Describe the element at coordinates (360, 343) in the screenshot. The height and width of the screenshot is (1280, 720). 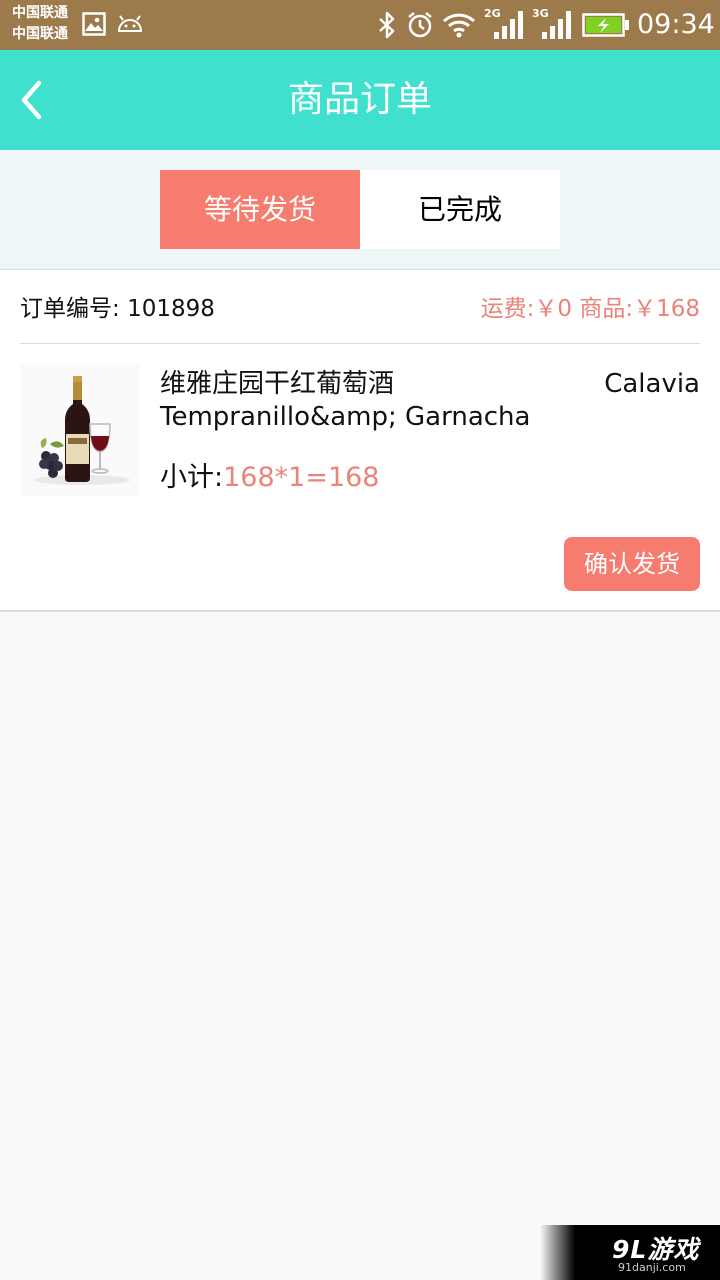
I see `divider` at that location.